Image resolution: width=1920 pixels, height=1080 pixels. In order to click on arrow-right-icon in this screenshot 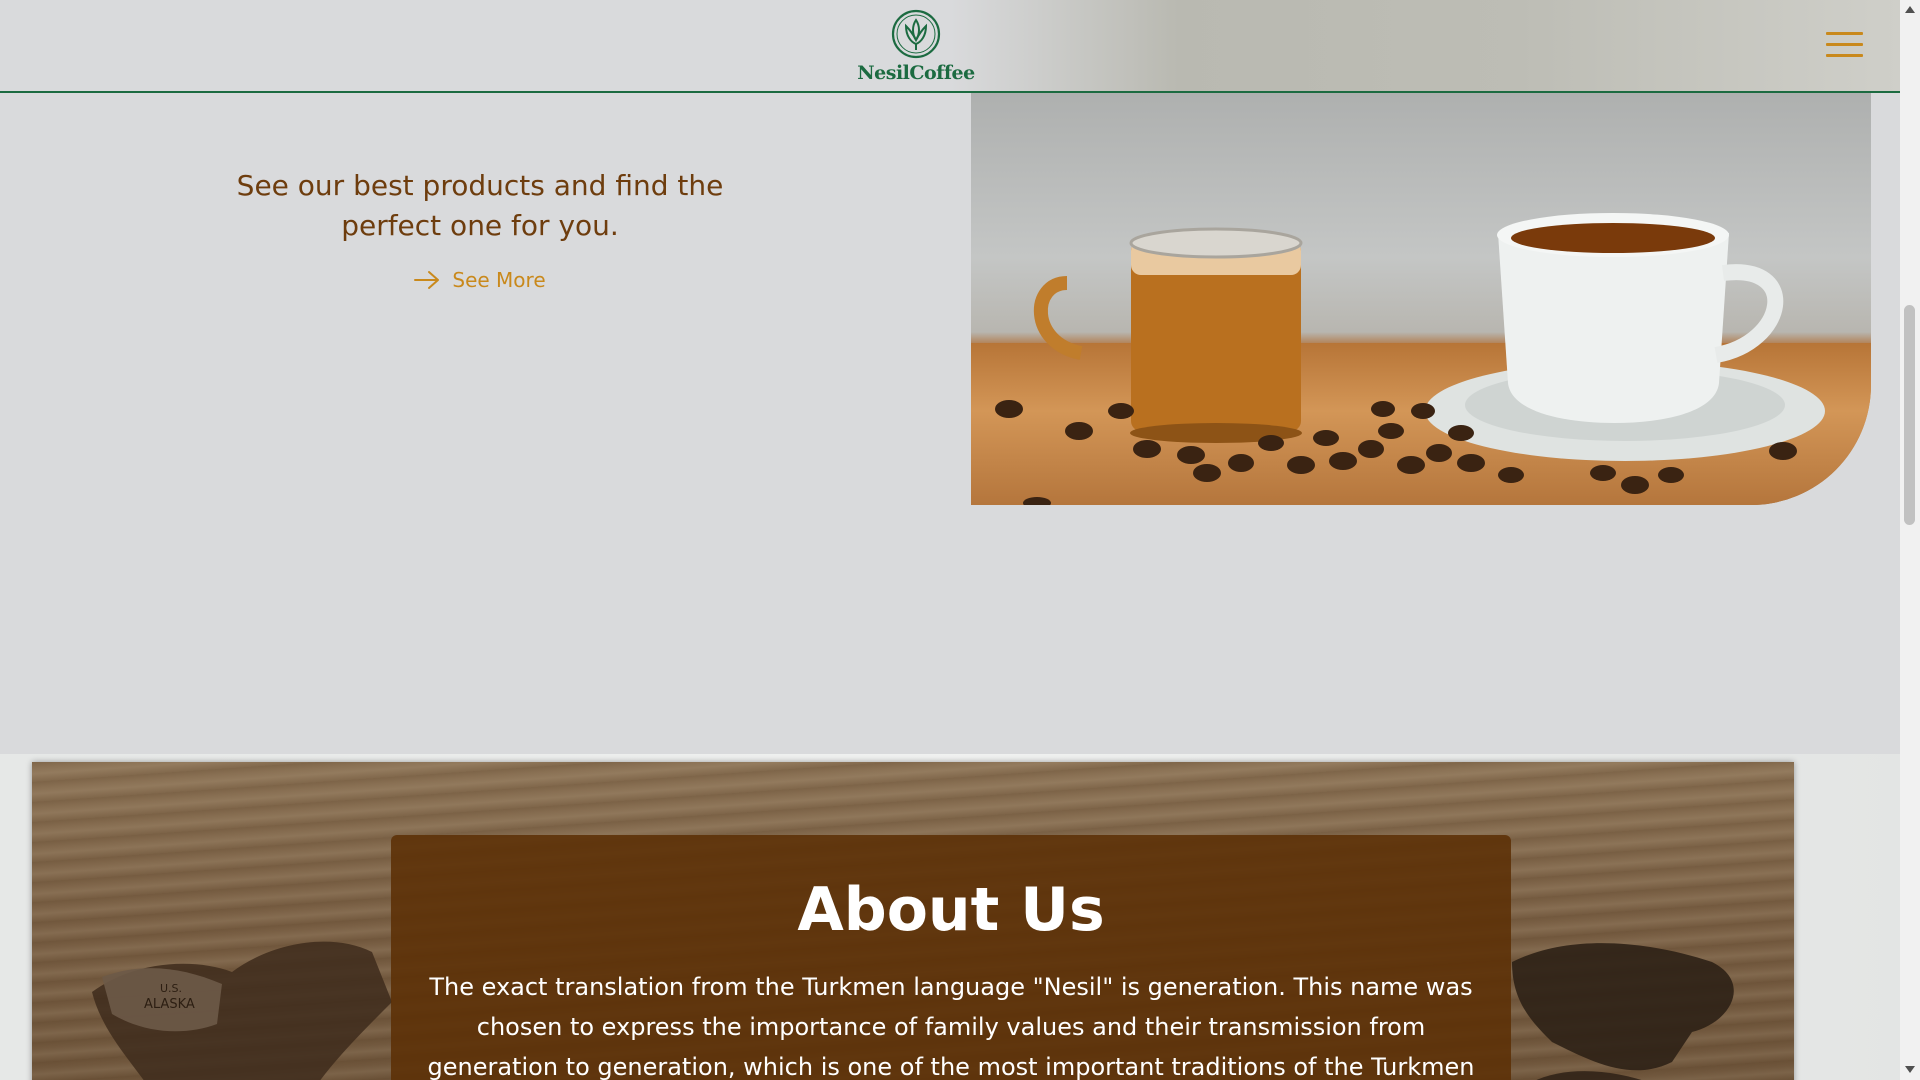, I will do `click(427, 280)`.